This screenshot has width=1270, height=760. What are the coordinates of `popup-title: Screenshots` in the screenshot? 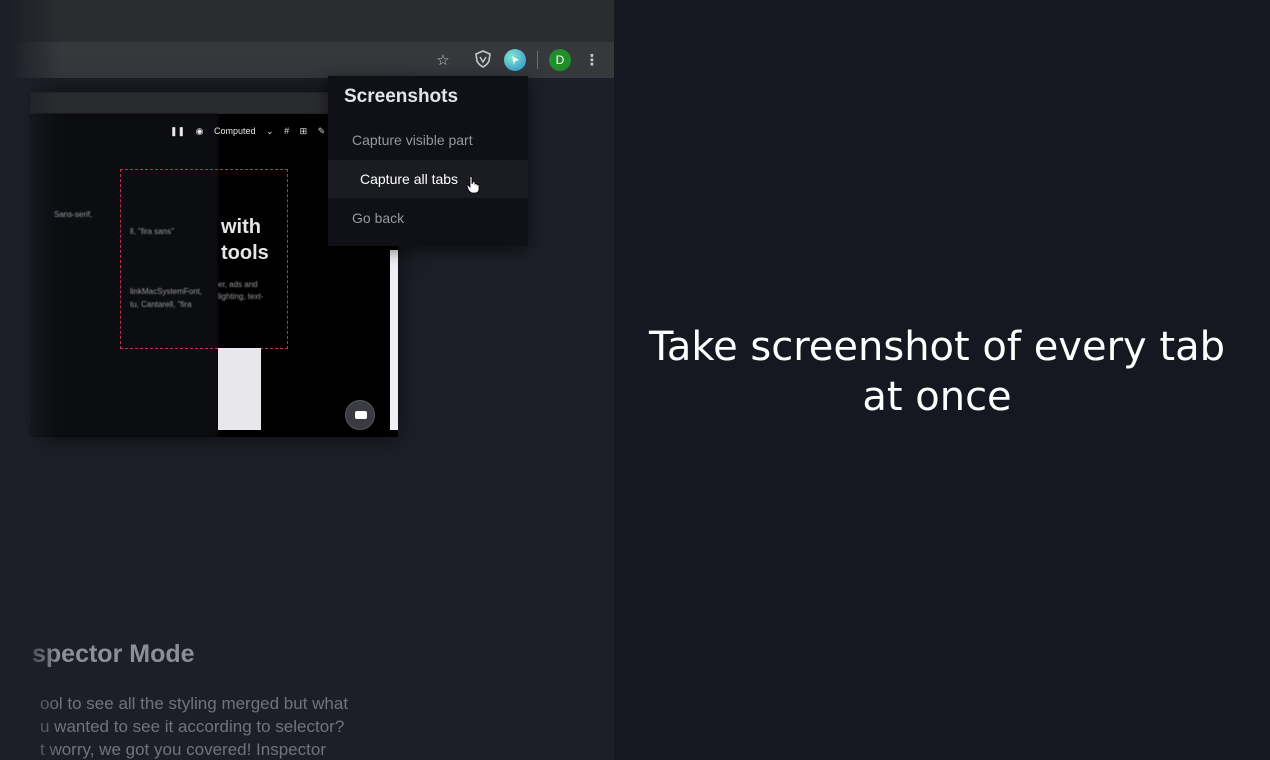 It's located at (401, 96).